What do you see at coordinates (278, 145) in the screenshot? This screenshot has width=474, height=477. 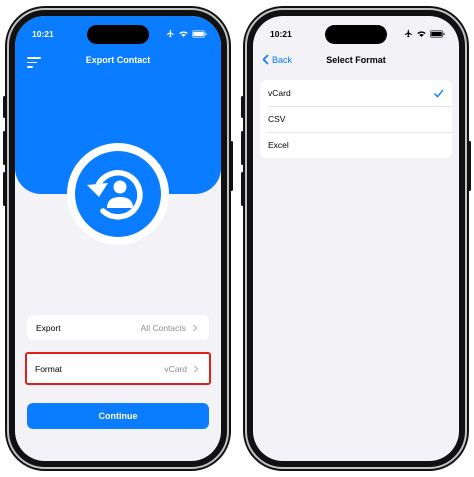 I see `option-label: Excel` at bounding box center [278, 145].